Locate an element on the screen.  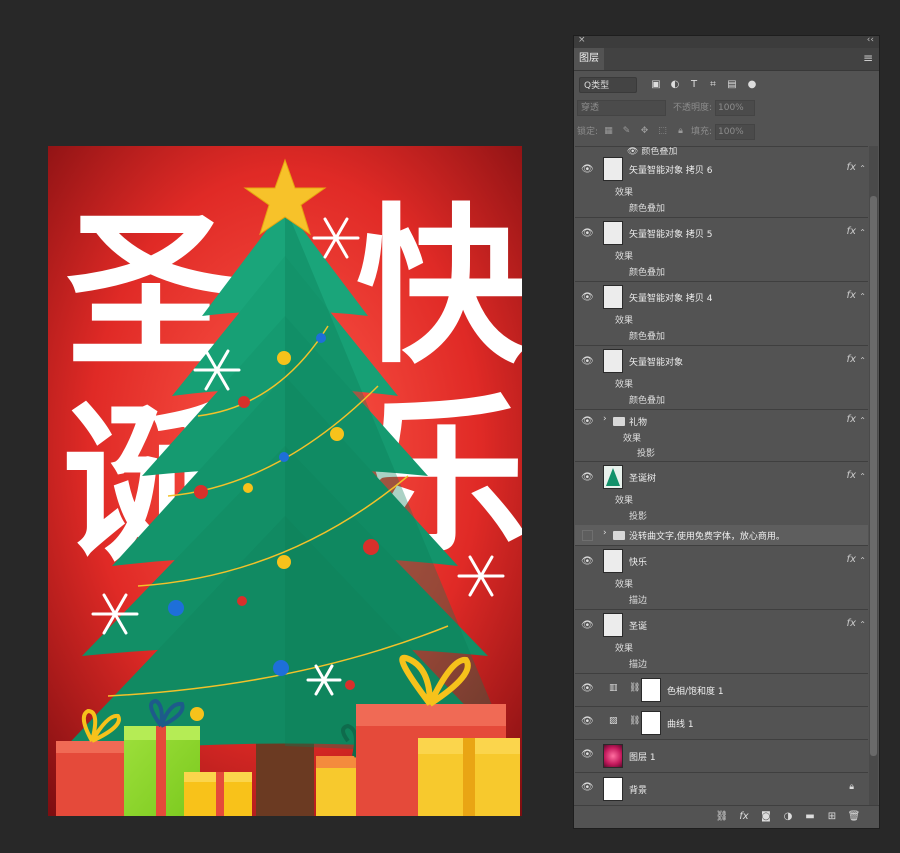
layer-row: 👁︎ 矢量智能对象 拷贝 4 fx ⌃ 效果 颜色叠加 is located at coordinates (721, 313).